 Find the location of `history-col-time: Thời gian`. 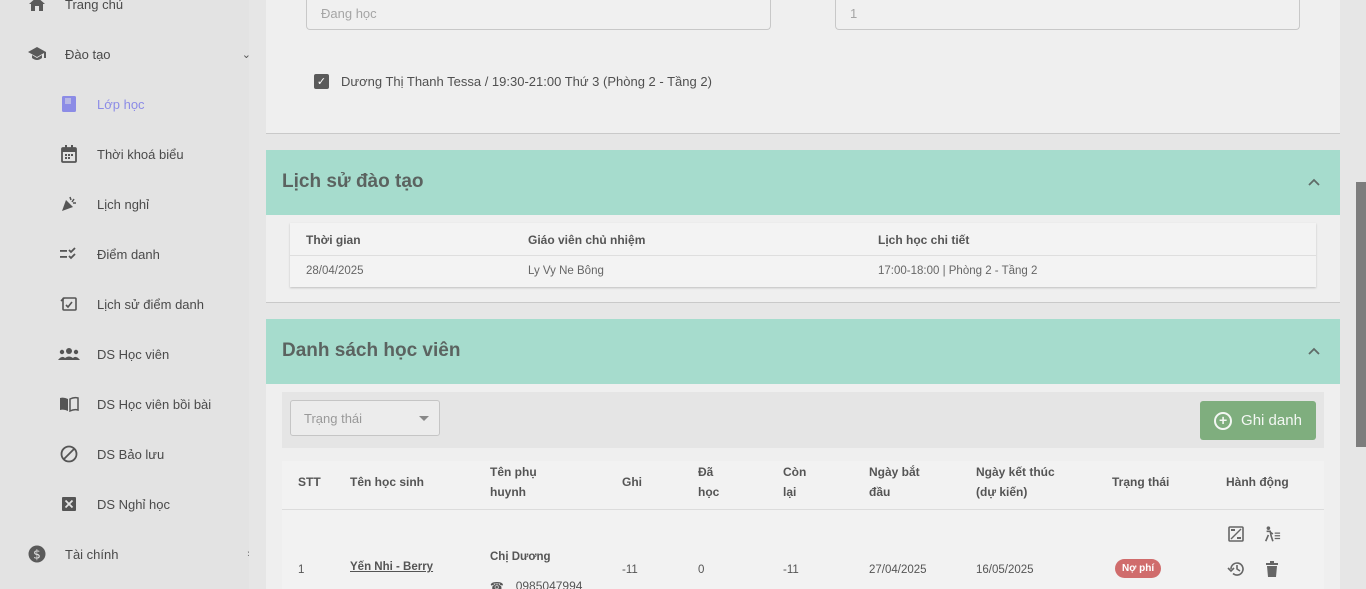

history-col-time: Thời gian is located at coordinates (333, 240).